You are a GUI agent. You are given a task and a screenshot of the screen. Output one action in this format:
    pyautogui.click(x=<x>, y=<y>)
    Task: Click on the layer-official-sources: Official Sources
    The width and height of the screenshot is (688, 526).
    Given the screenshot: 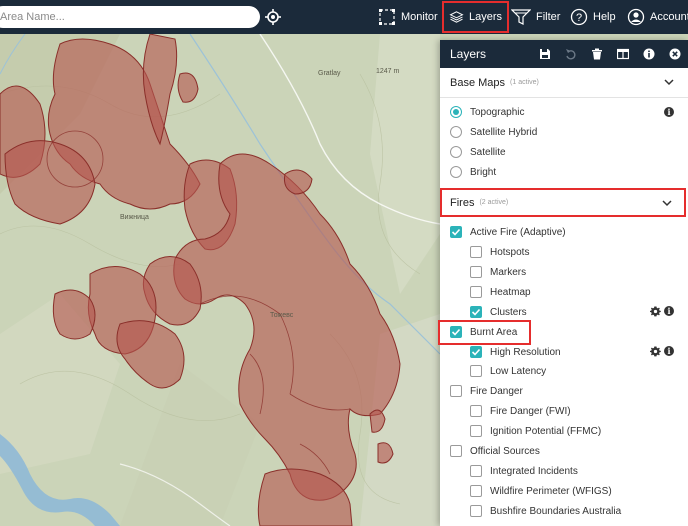 What is the action you would take?
    pyautogui.click(x=495, y=451)
    